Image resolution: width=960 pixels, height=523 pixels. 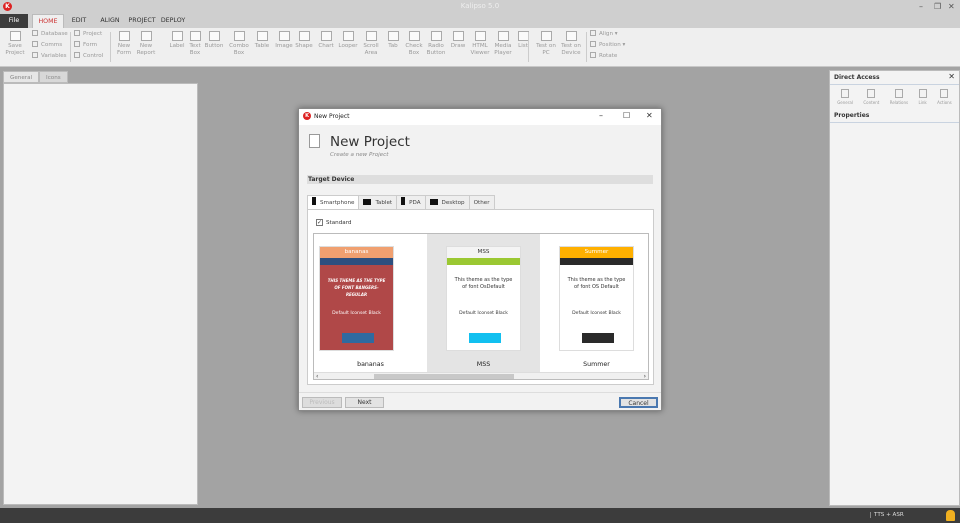 What do you see at coordinates (480, 117) in the screenshot?
I see `dialog-title-bar: K New Project – ☐ ✕` at bounding box center [480, 117].